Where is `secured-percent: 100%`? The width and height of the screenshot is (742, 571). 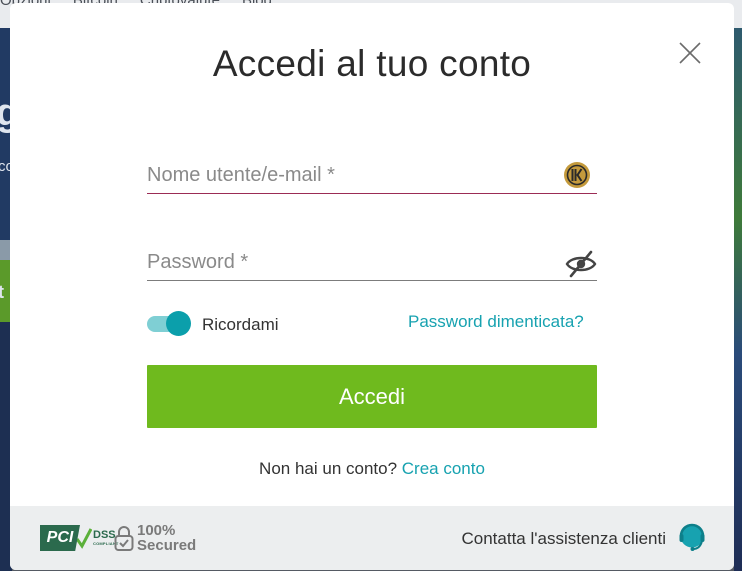
secured-percent: 100% is located at coordinates (156, 530).